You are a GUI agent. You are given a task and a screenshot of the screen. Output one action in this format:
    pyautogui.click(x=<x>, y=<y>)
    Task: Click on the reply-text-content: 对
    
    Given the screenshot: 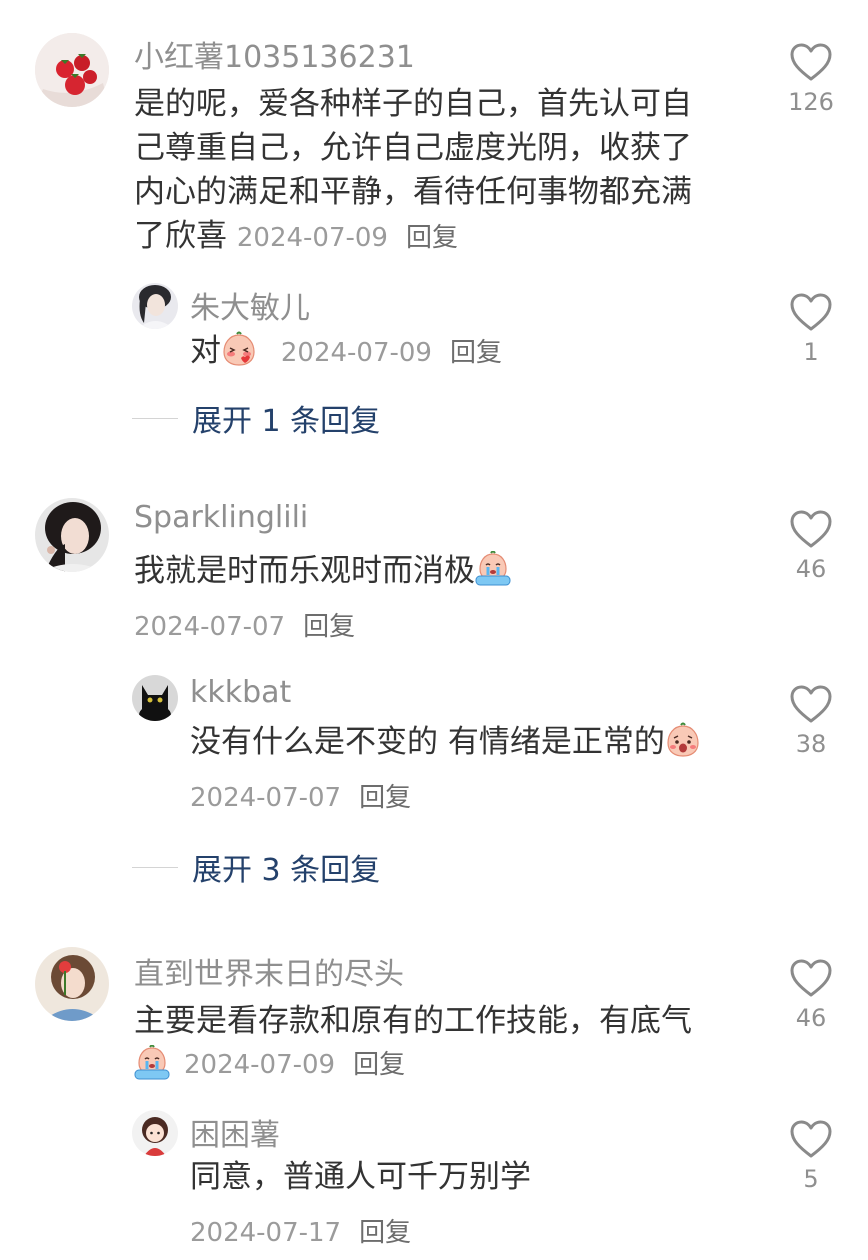 What is the action you would take?
    pyautogui.click(x=205, y=351)
    